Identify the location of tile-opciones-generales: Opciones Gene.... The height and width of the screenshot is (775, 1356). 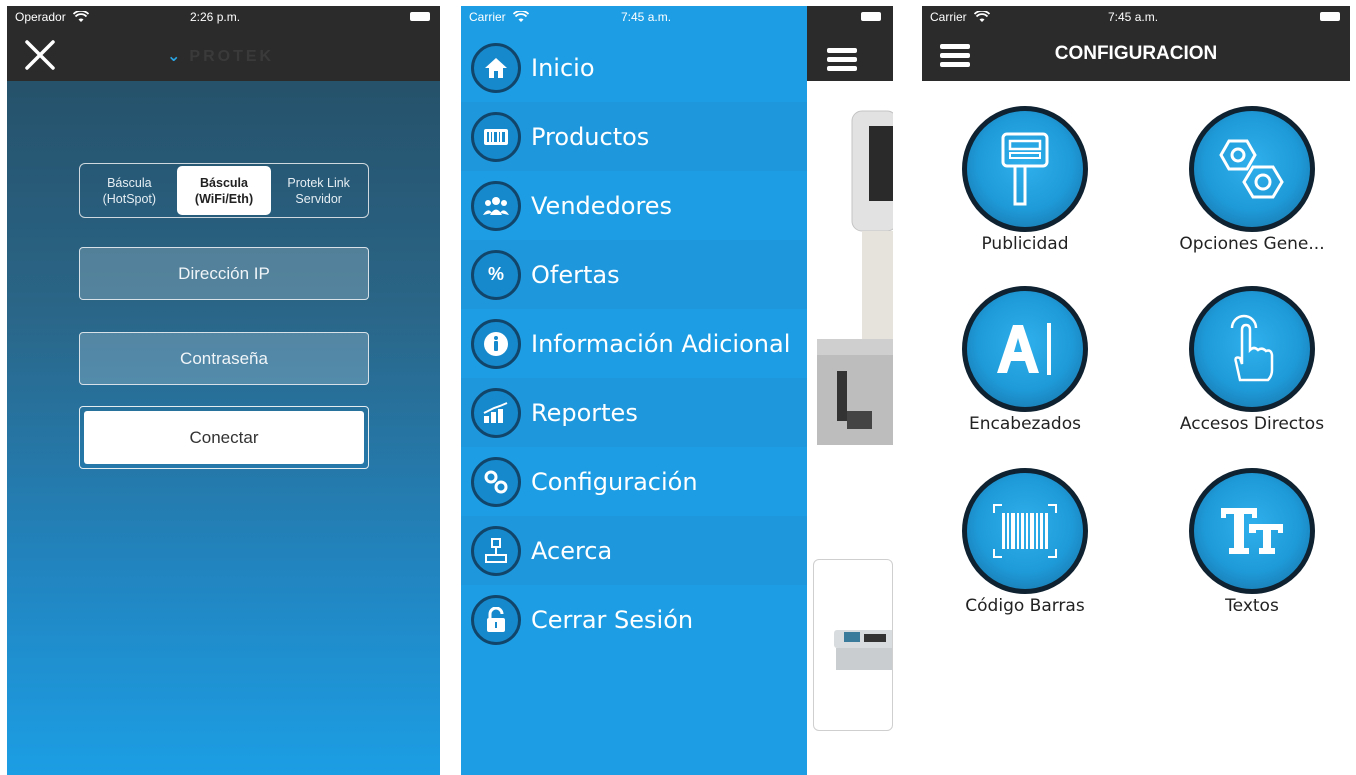
(1237, 191).